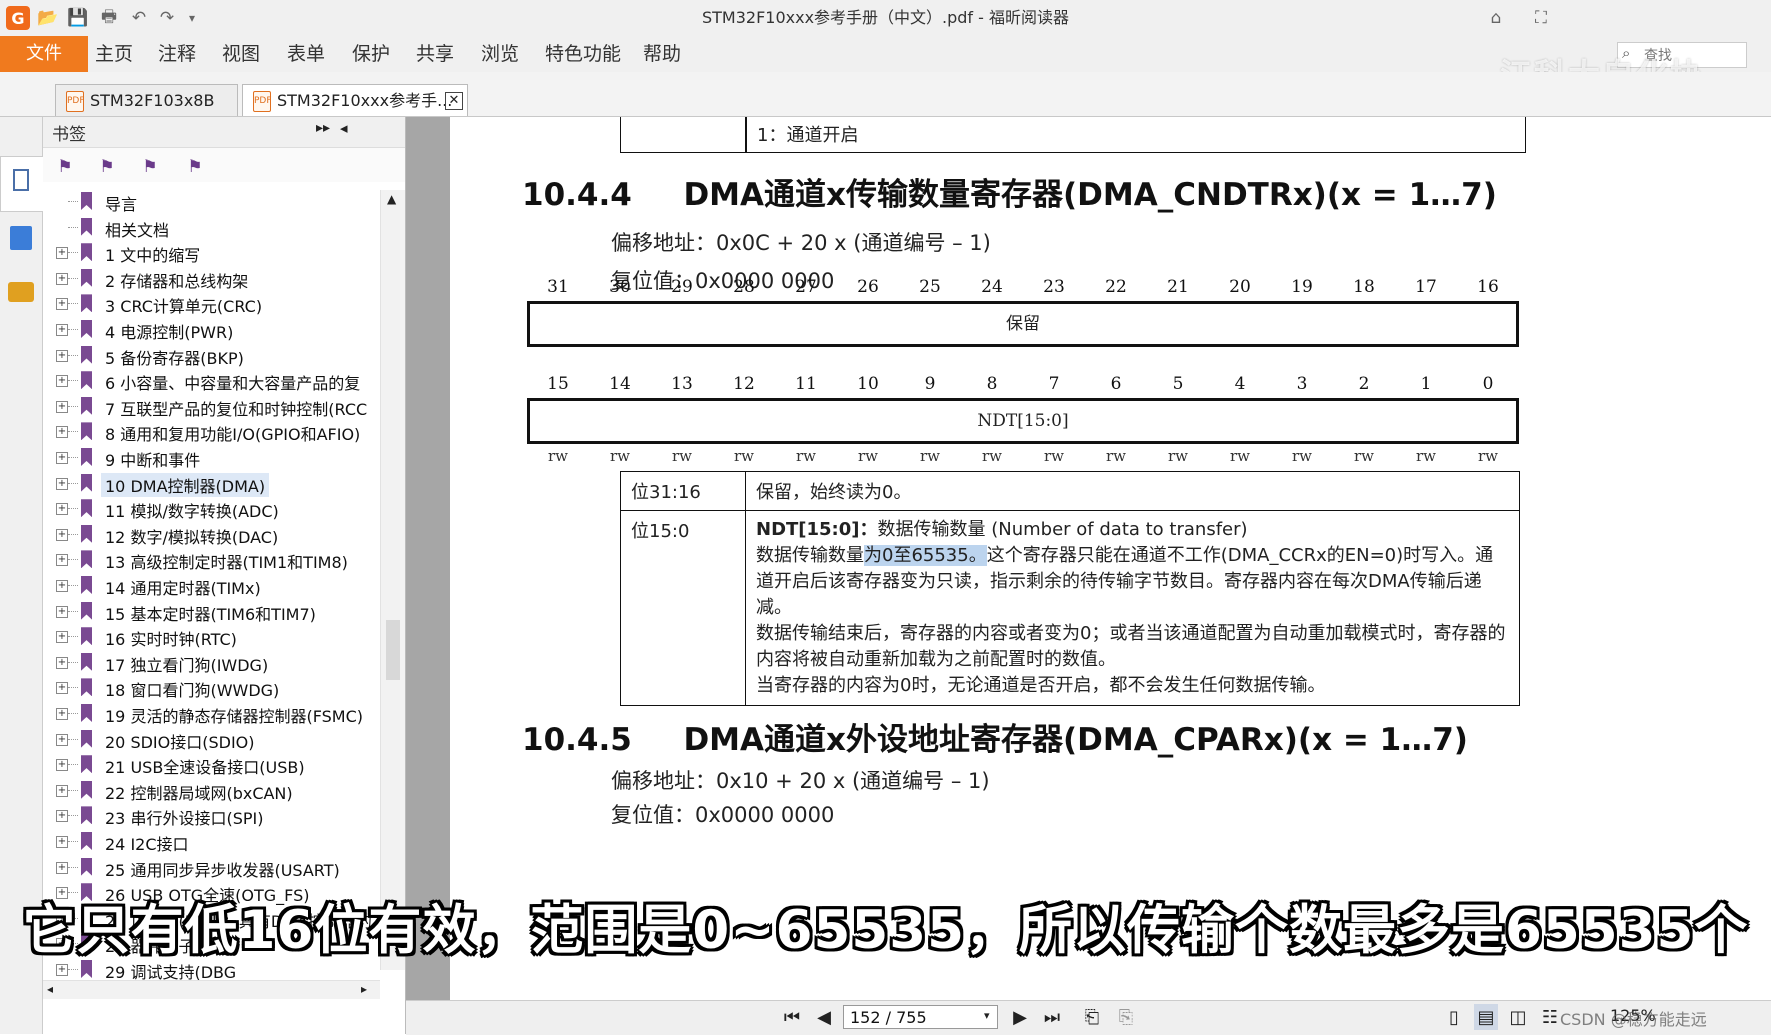 The height and width of the screenshot is (1035, 1771). I want to click on menu-browse: 浏览, so click(500, 54).